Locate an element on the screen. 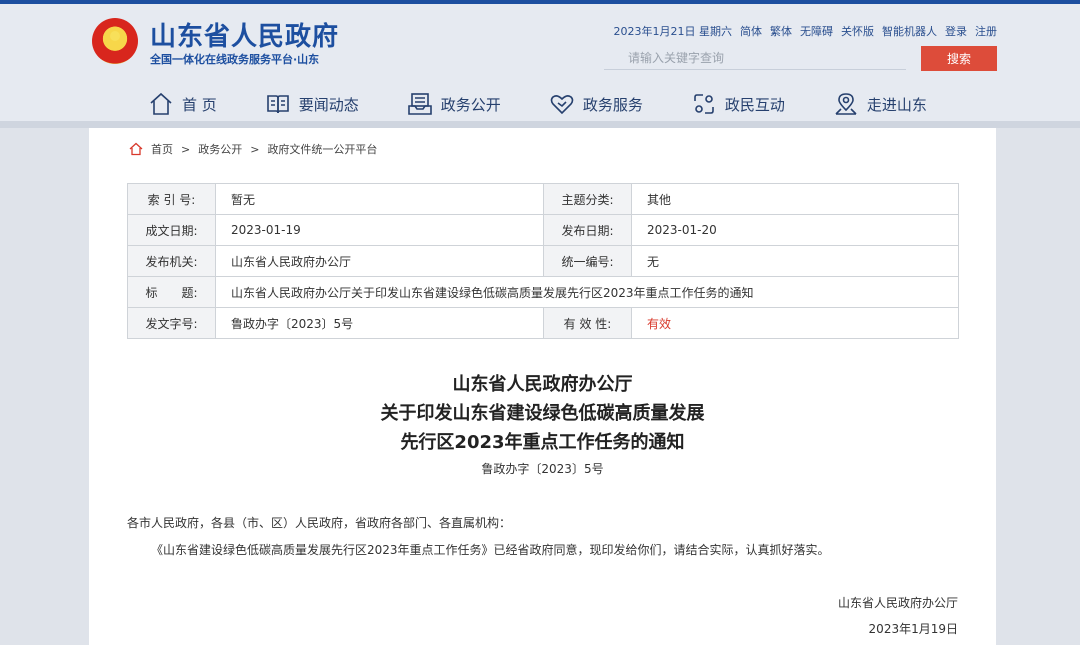  nav-home: 首 页 is located at coordinates (182, 104).